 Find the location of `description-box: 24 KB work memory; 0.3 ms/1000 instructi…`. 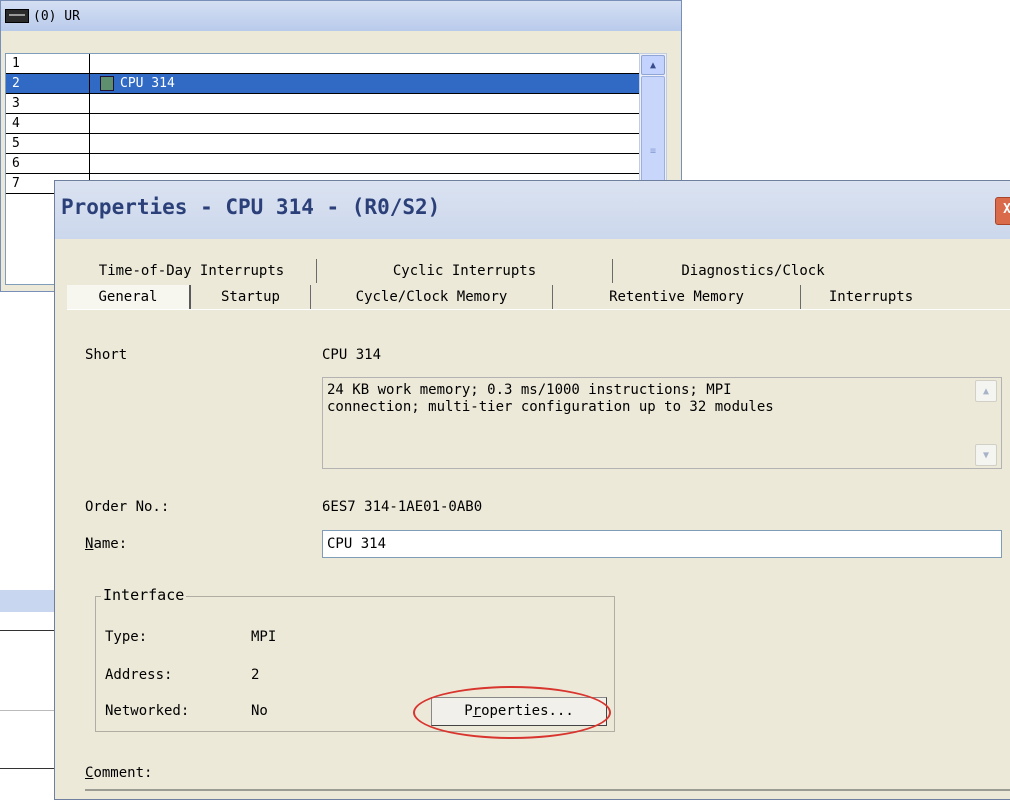

description-box: 24 KB work memory; 0.3 ms/1000 instructi… is located at coordinates (662, 423).